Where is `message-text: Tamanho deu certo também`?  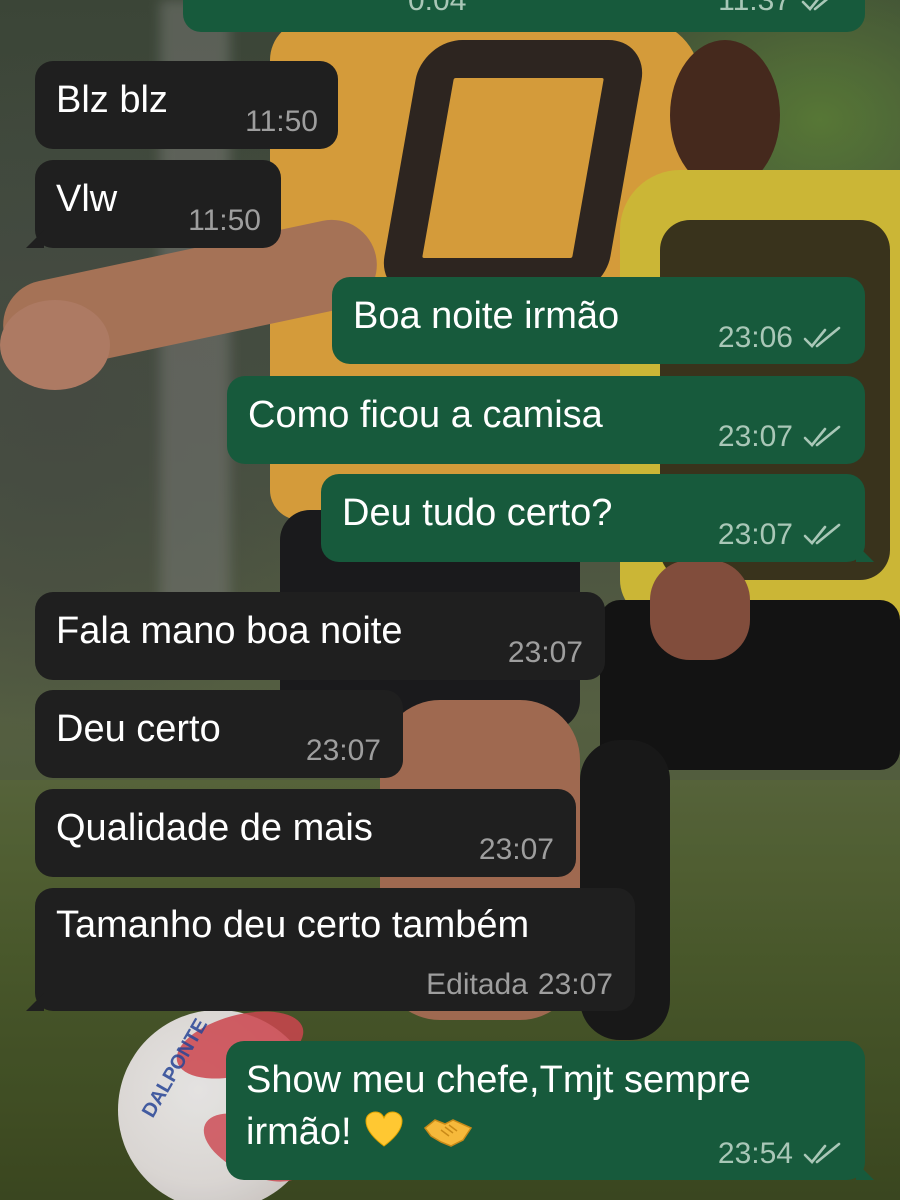 message-text: Tamanho deu certo também is located at coordinates (293, 925).